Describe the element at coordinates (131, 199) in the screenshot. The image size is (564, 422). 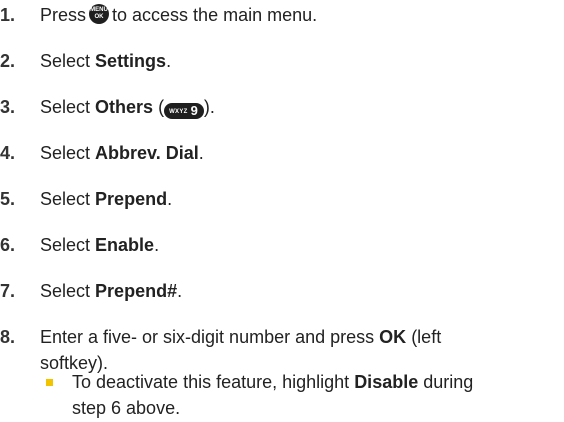
I see `menu-item-name: Prepend` at that location.